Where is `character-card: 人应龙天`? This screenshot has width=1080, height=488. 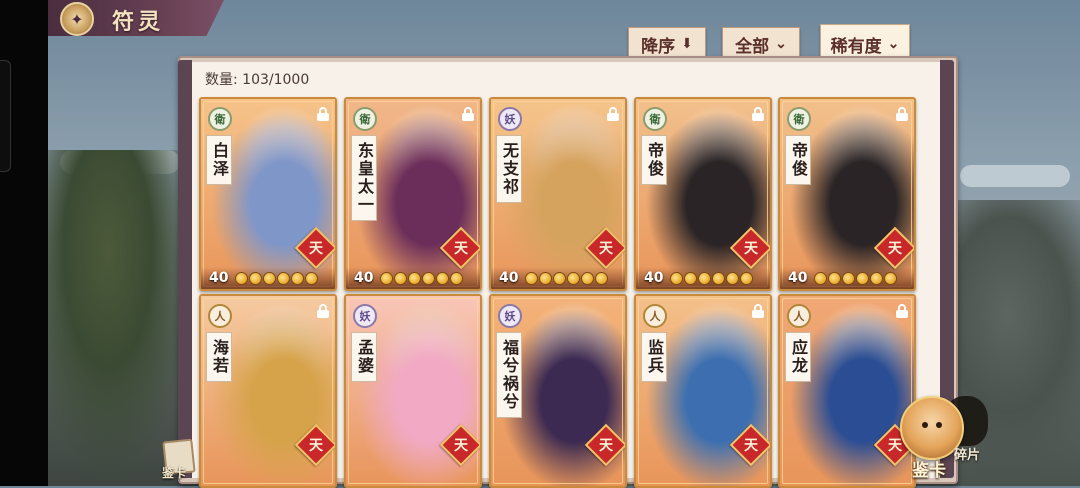
character-card: 人应龙天 is located at coordinates (847, 391).